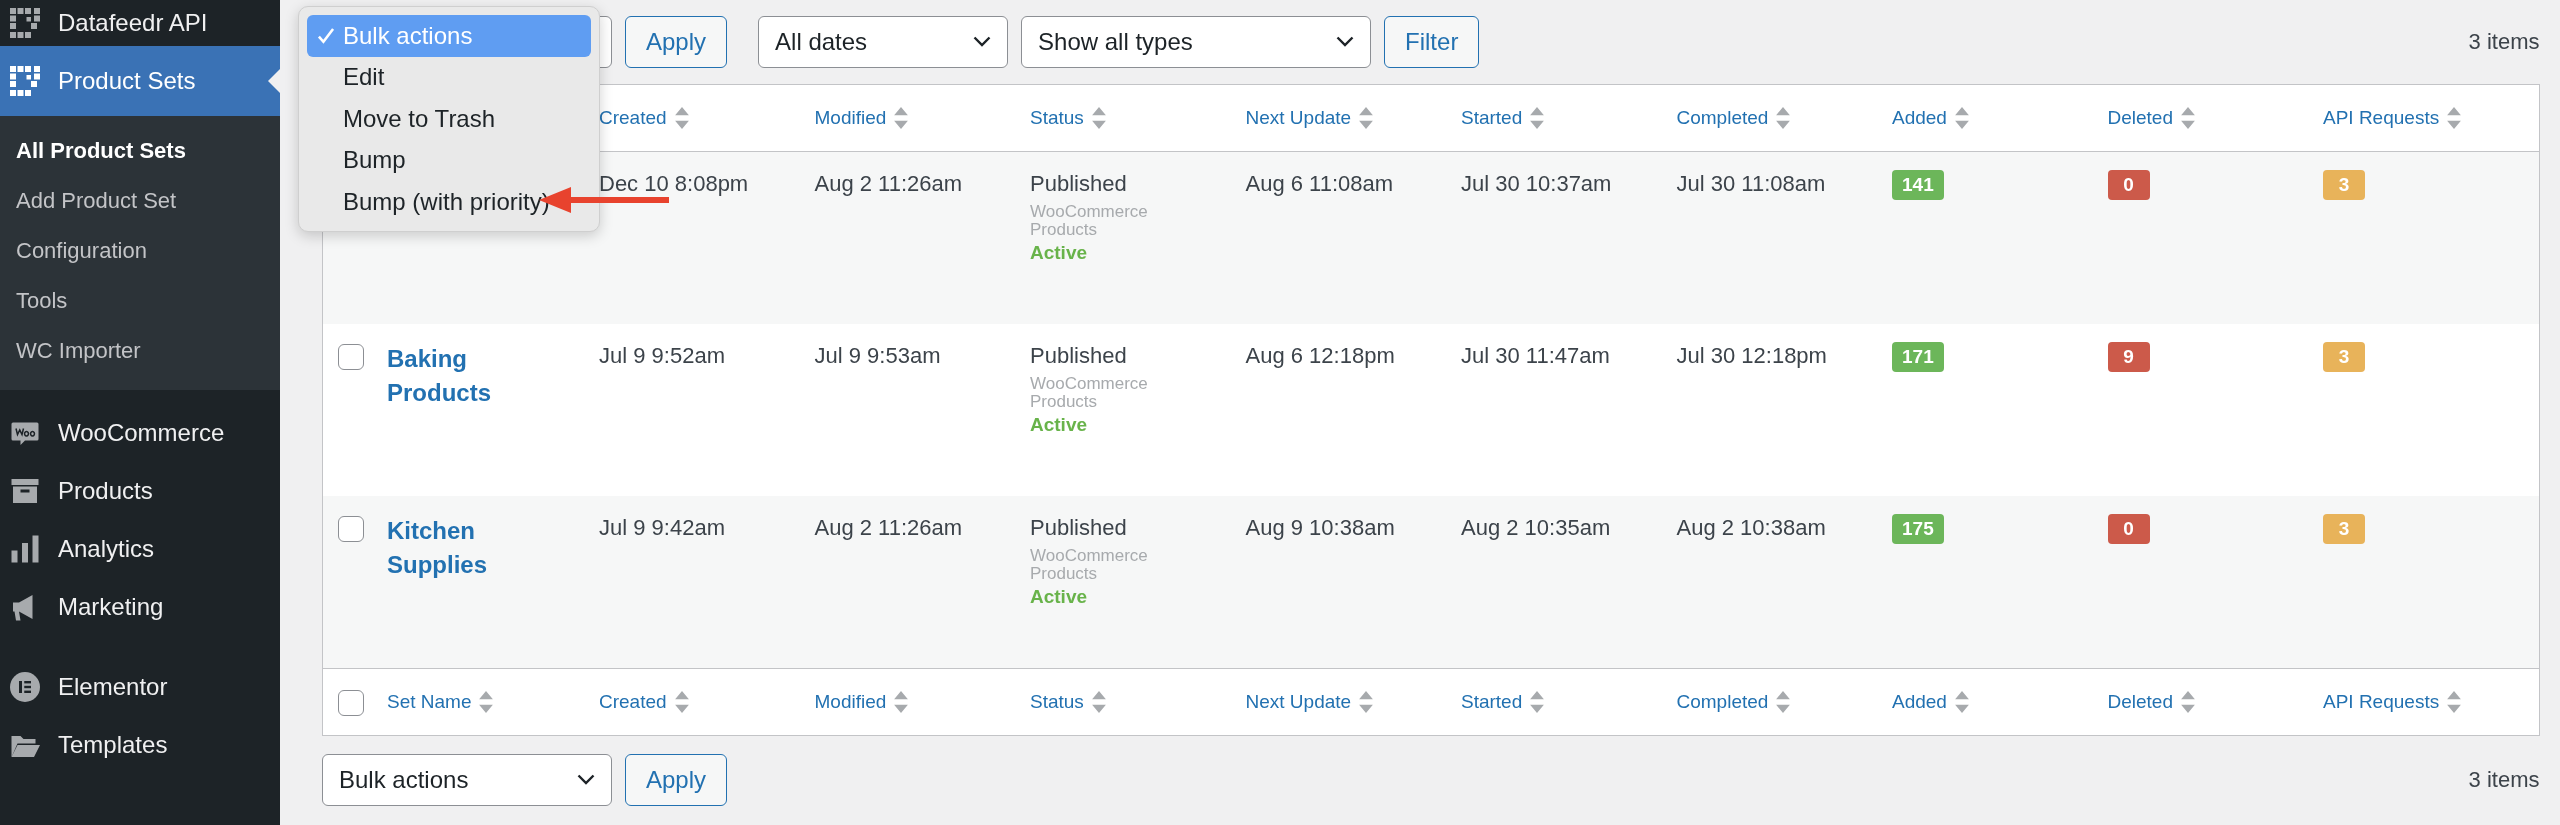  What do you see at coordinates (1320, 356) in the screenshot?
I see `table-cell-text: Aug 6 12:18pm` at bounding box center [1320, 356].